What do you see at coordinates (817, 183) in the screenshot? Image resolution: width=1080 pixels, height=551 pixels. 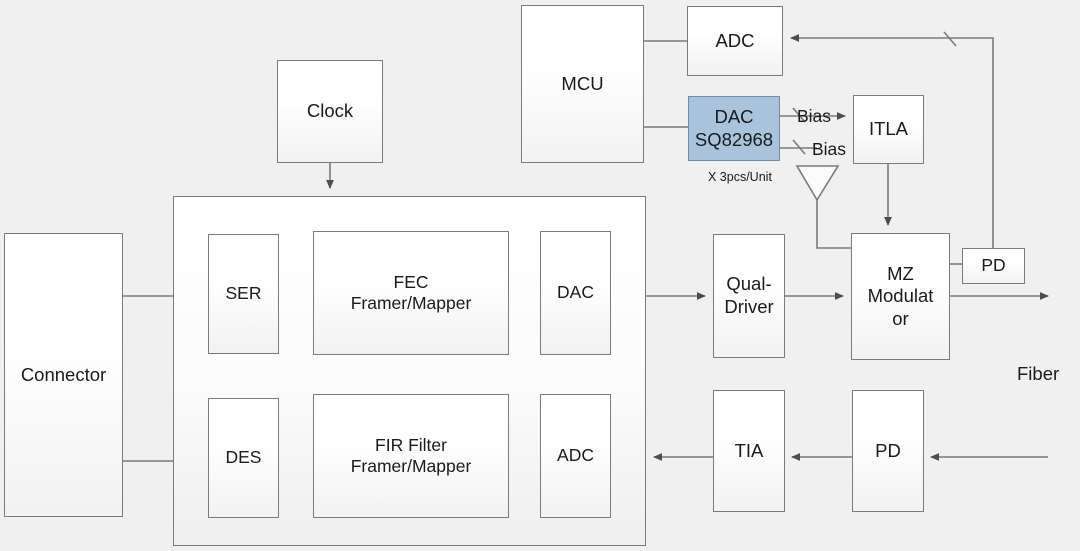 I see `amplifier-triangle` at bounding box center [817, 183].